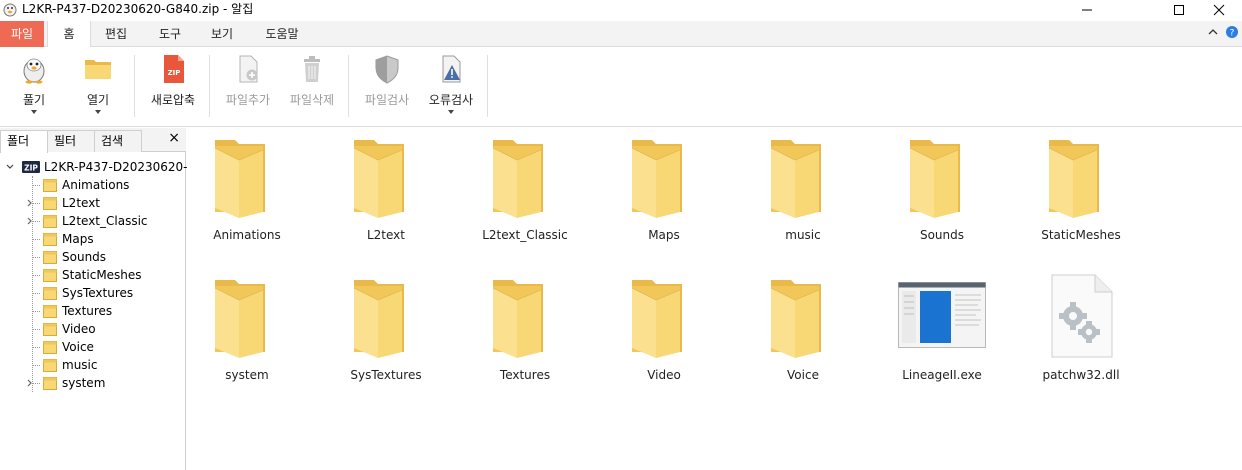 The image size is (1242, 470). What do you see at coordinates (942, 235) in the screenshot?
I see `file-item-label: Sounds` at bounding box center [942, 235].